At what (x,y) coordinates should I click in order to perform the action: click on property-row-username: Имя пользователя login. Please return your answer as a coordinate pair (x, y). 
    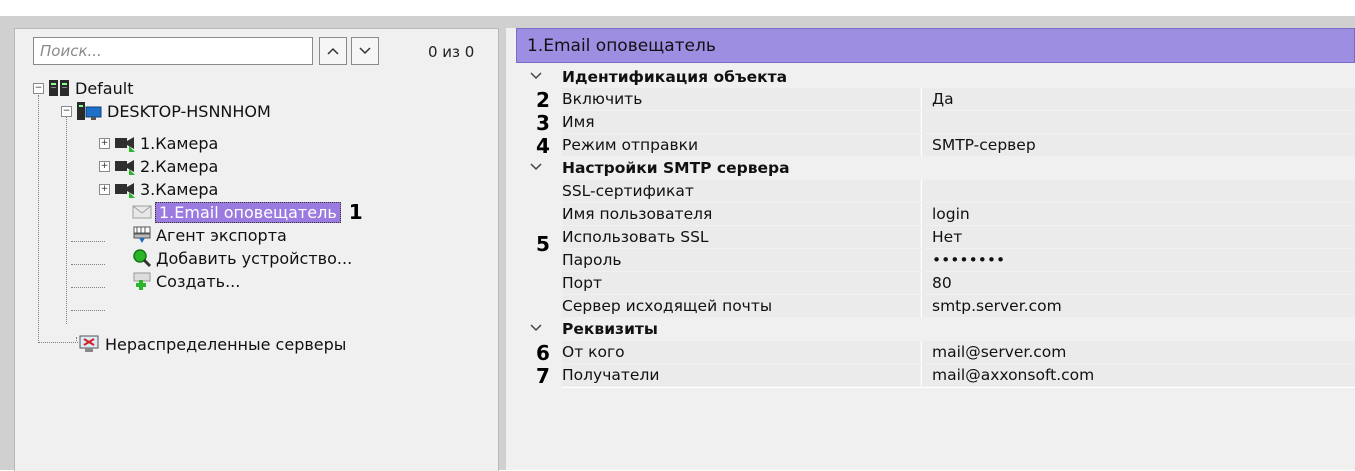
    Looking at the image, I should click on (935, 214).